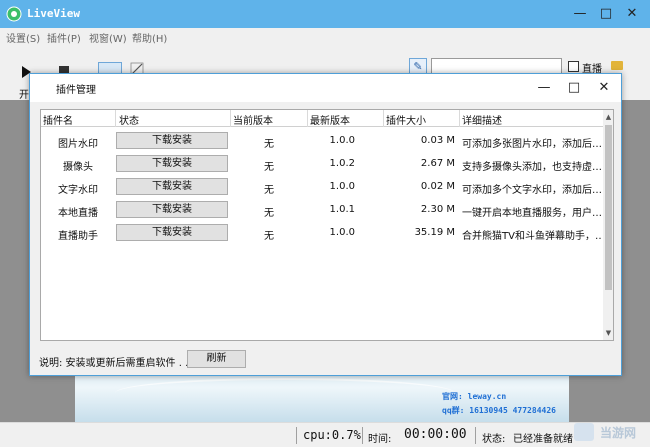  Describe the element at coordinates (406, 119) in the screenshot. I see `column-header-size: 插件大小` at that location.